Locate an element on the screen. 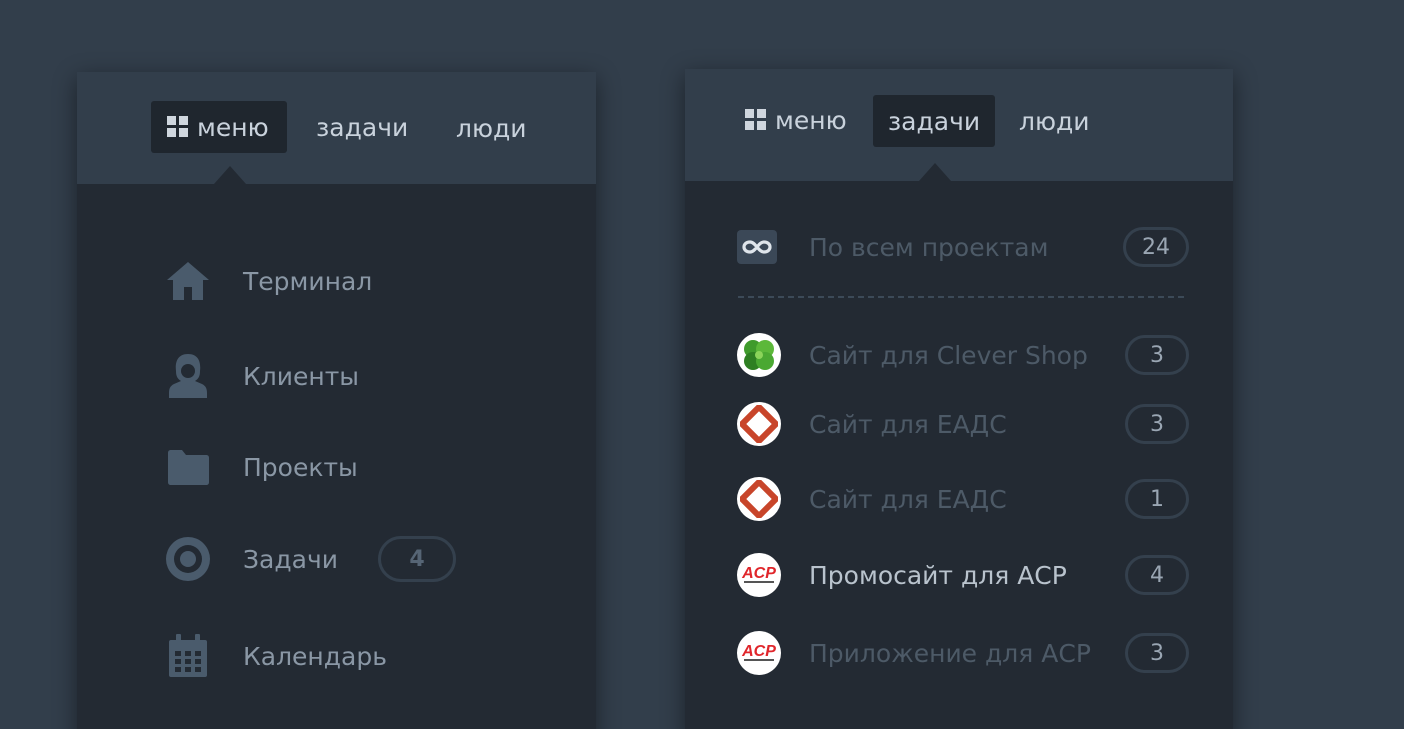 This screenshot has width=1404, height=729. menu-item-label: Терминал is located at coordinates (308, 281).